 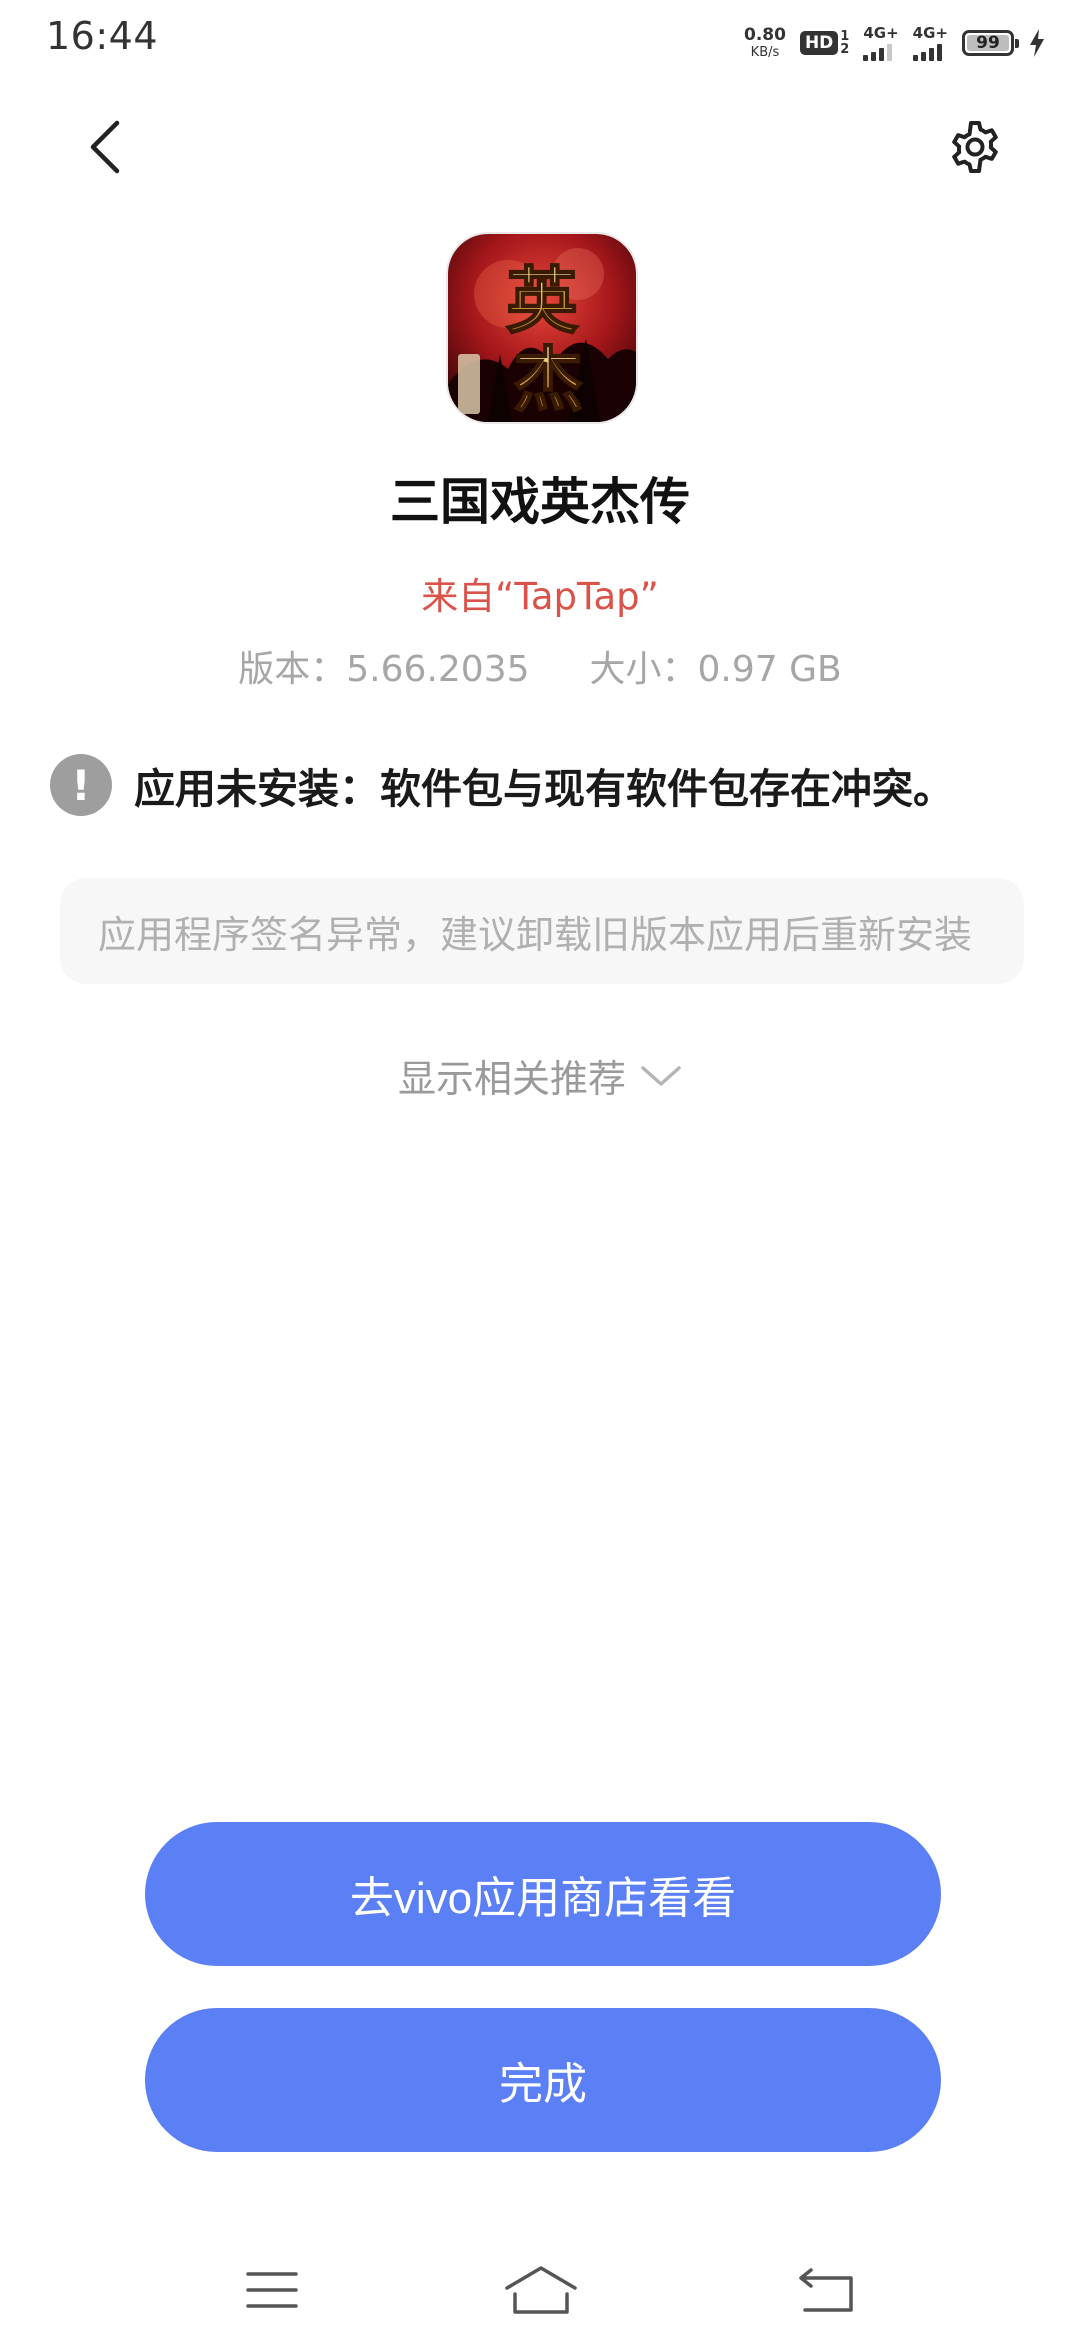 I want to click on menu-button, so click(x=272, y=2290).